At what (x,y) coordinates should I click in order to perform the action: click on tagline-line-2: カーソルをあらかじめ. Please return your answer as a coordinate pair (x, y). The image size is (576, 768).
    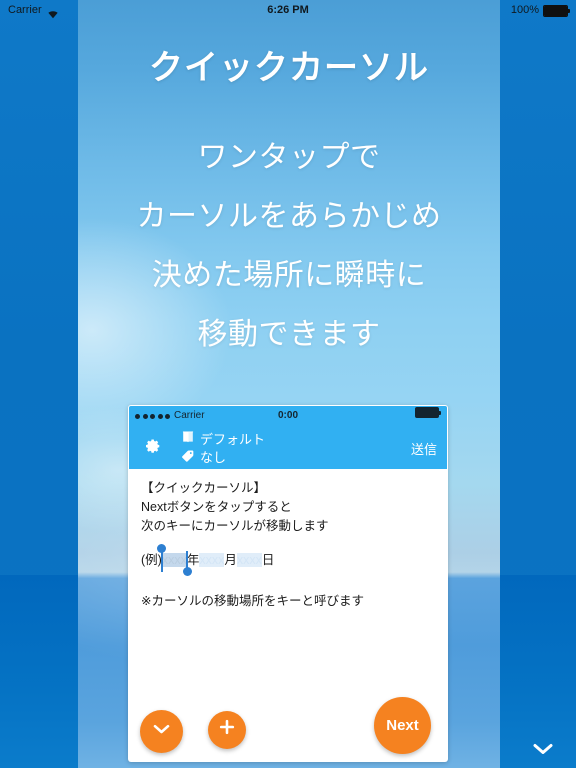
    Looking at the image, I should click on (289, 216).